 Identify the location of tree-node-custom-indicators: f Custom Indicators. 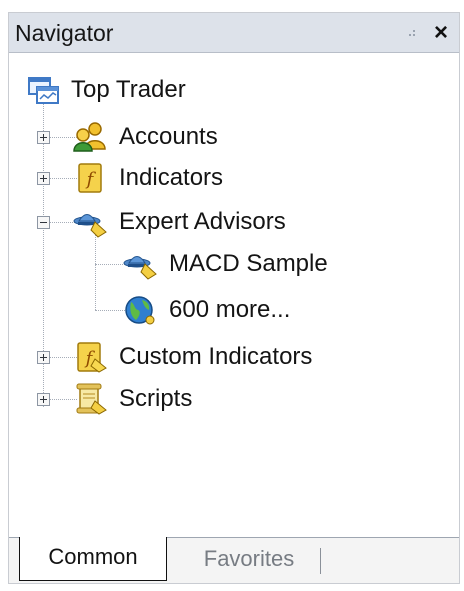
(192, 357).